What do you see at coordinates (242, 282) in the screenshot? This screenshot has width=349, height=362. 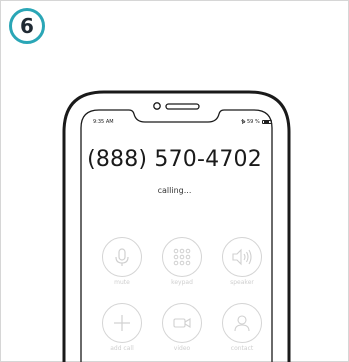 I see `speaker-label: speaker` at bounding box center [242, 282].